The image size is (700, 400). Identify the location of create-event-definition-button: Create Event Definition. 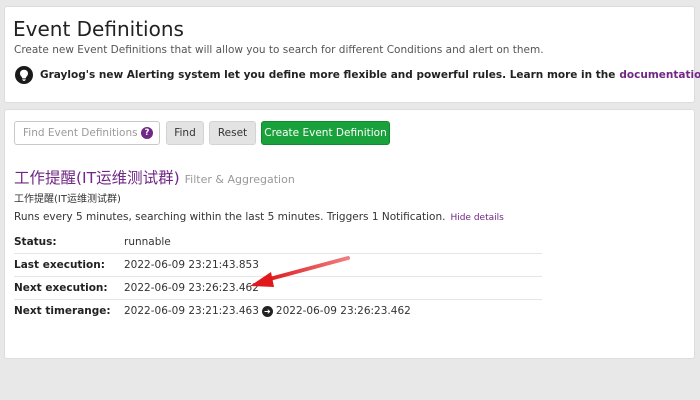
(325, 133).